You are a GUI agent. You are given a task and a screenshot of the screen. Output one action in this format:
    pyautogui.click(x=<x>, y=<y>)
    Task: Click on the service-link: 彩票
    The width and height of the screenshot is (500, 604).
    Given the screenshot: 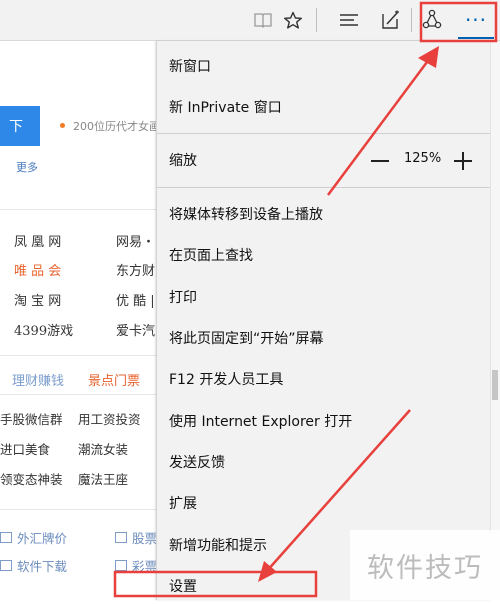 What is the action you would take?
    pyautogui.click(x=136, y=565)
    